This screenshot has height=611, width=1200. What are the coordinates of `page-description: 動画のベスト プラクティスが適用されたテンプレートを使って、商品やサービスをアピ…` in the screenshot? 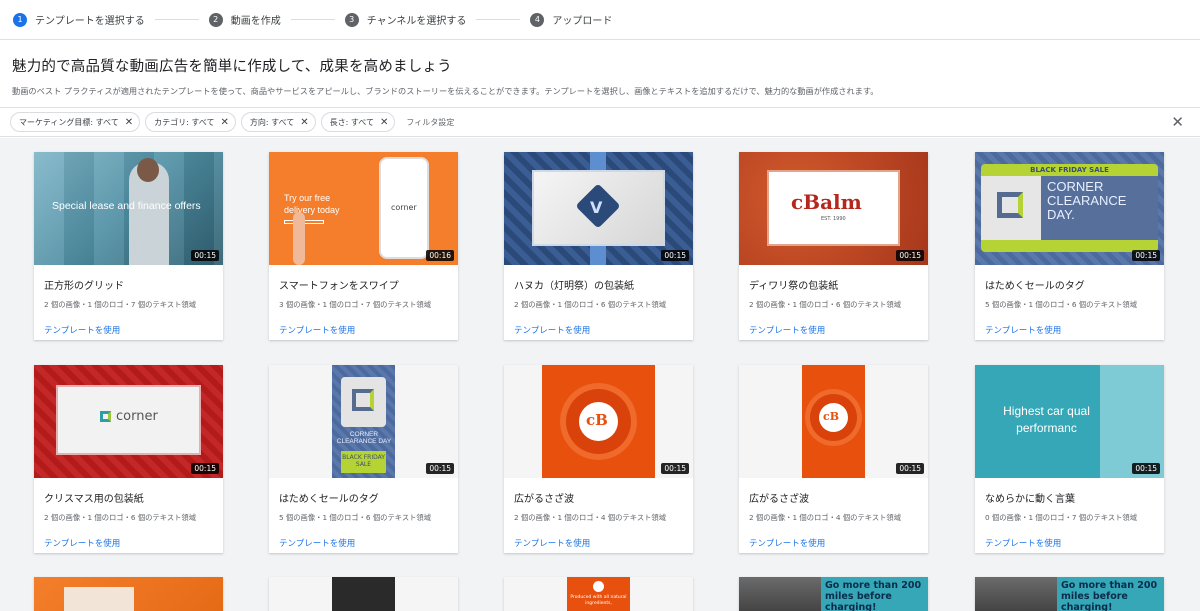 It's located at (445, 91).